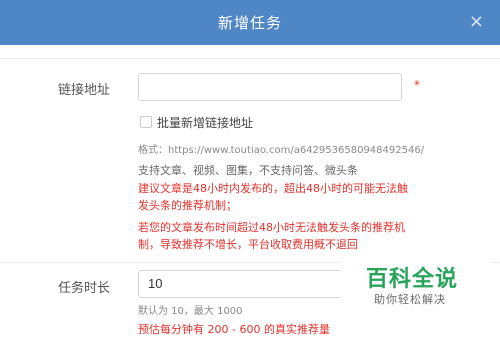 The width and height of the screenshot is (500, 337). I want to click on dialog-title: 新增任务, so click(249, 23).